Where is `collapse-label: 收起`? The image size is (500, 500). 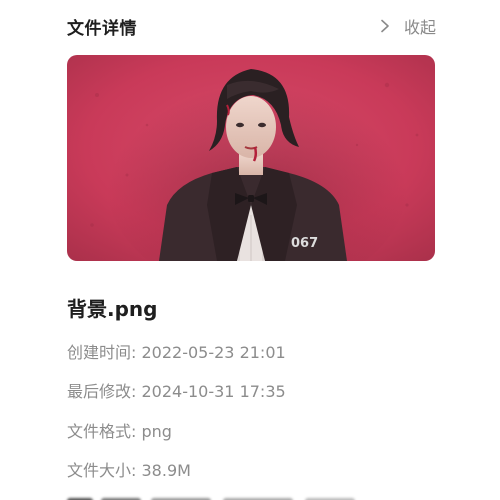 collapse-label: 收起 is located at coordinates (419, 27).